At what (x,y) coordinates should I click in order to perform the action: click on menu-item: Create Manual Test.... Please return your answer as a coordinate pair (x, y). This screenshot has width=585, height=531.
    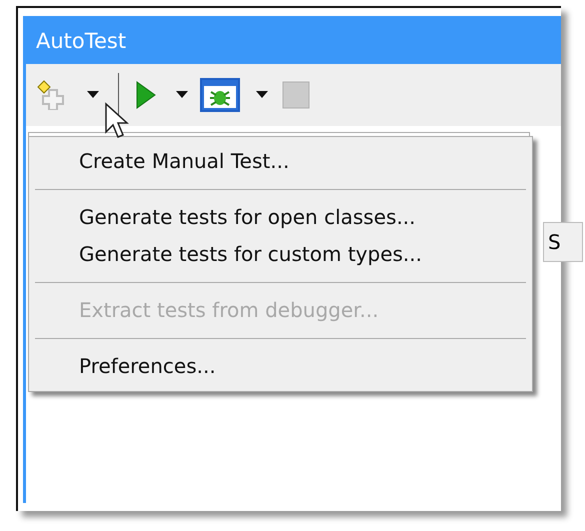
    Looking at the image, I should click on (280, 161).